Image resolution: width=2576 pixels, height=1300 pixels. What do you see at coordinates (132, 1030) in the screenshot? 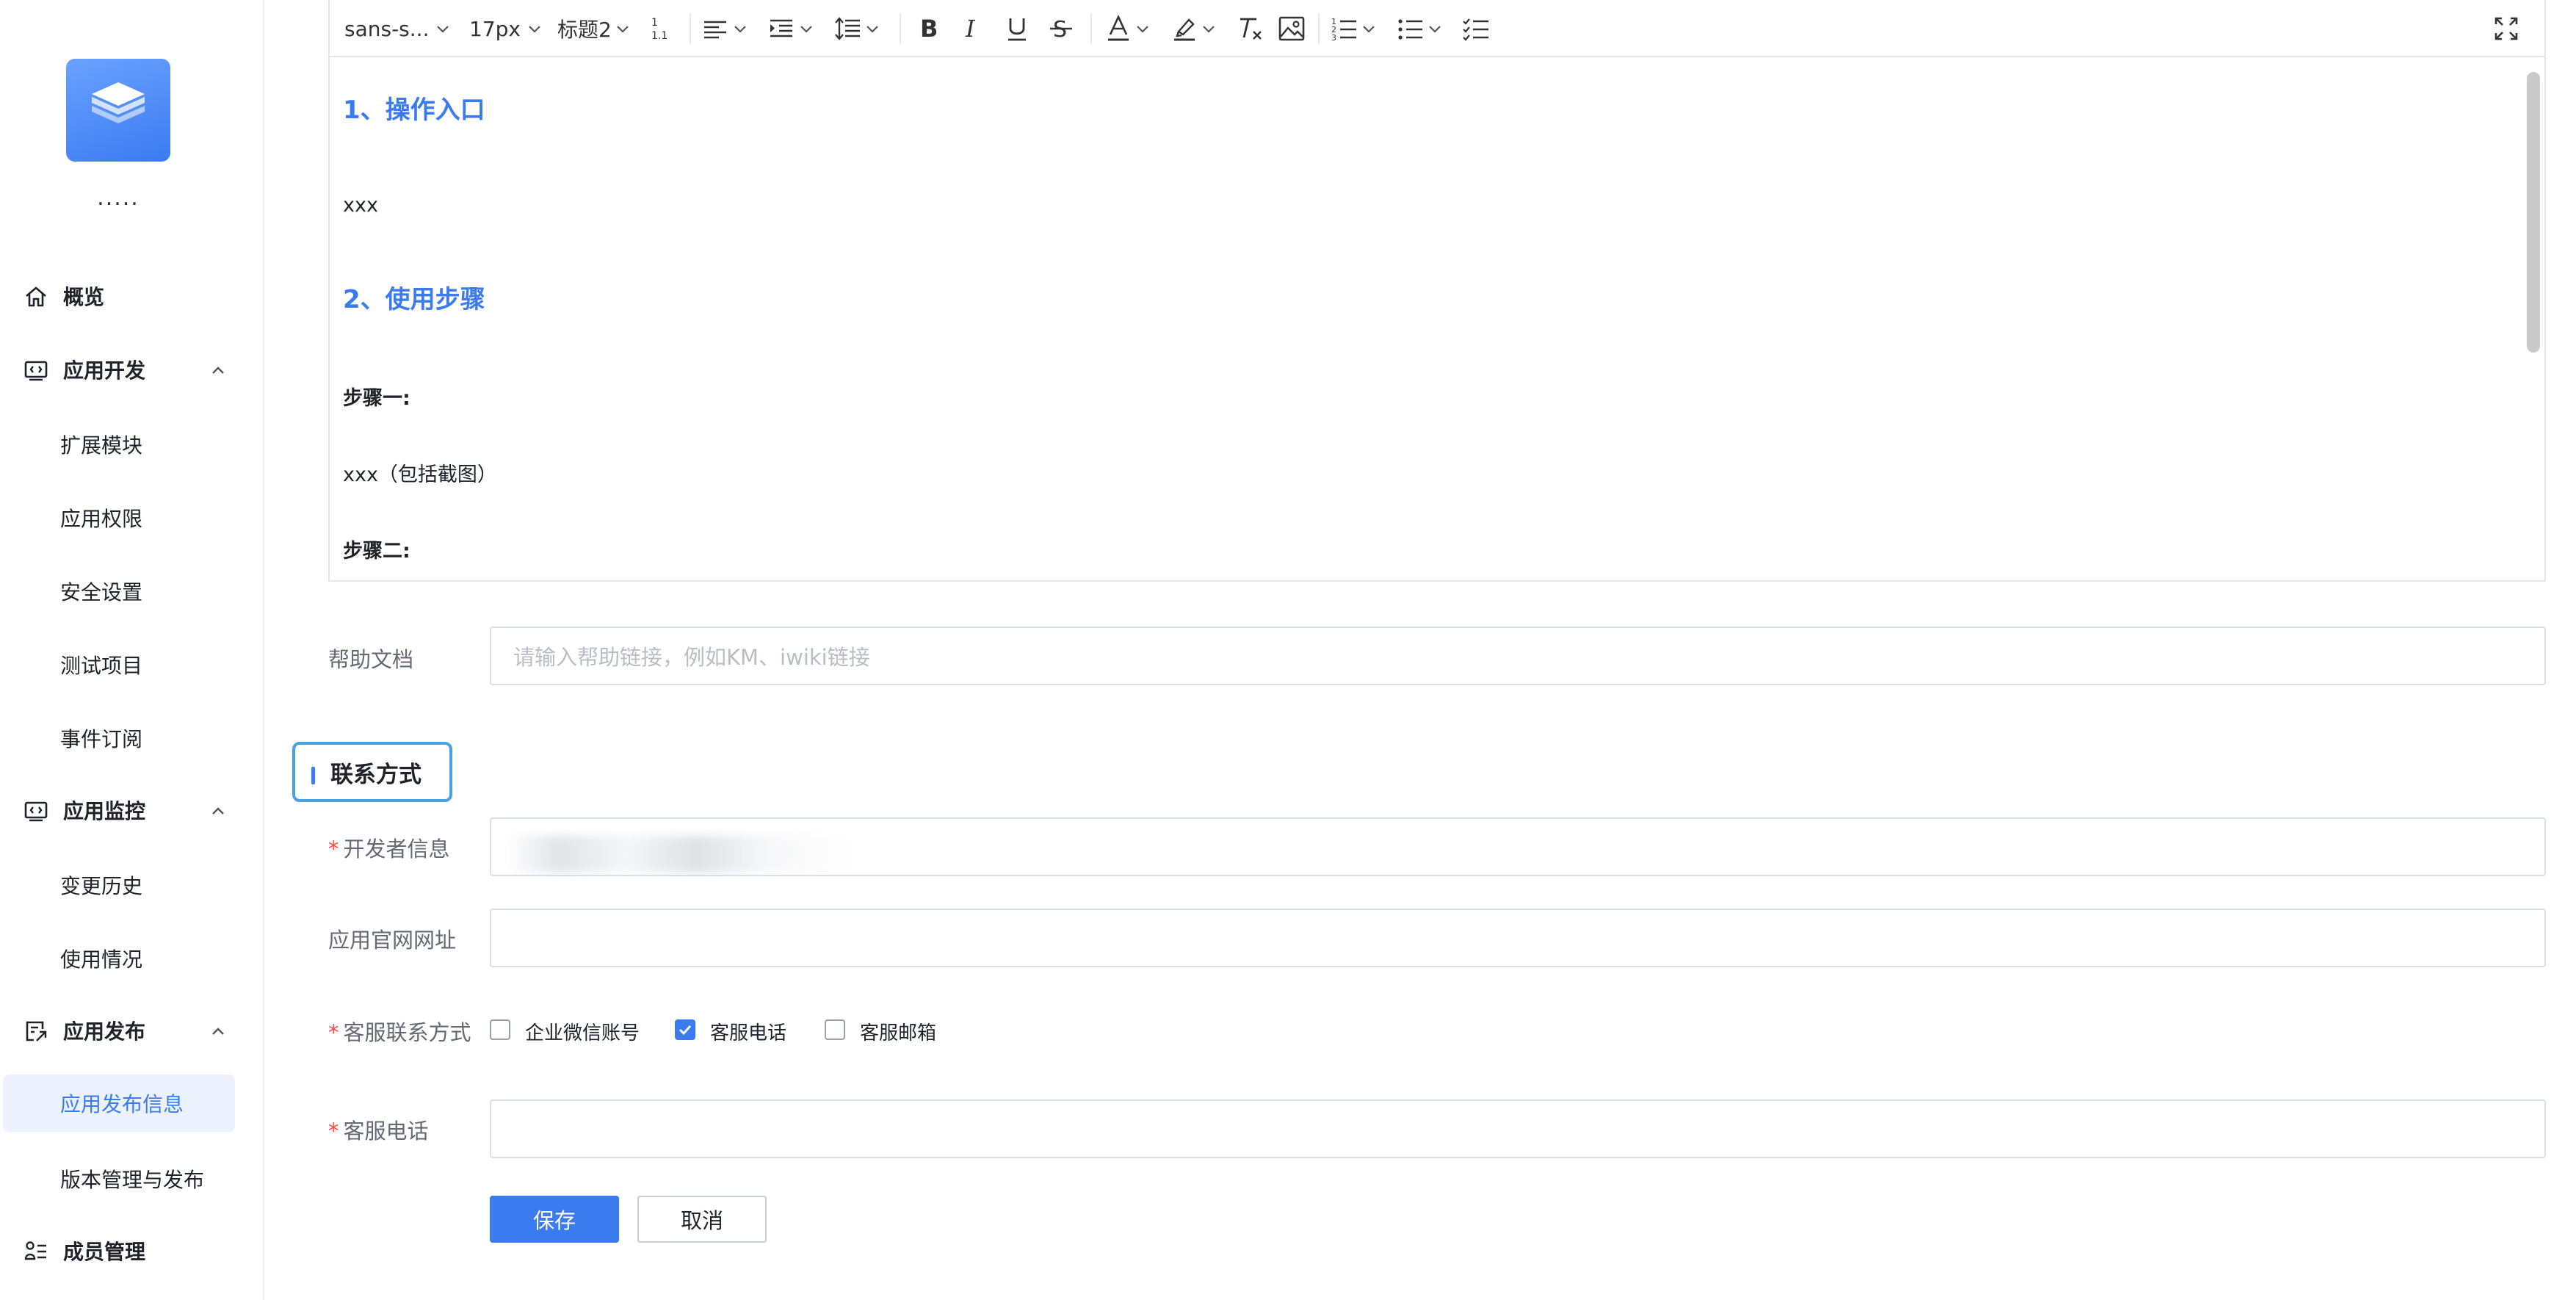
I see `sidebar-group-release: 应用发布` at bounding box center [132, 1030].